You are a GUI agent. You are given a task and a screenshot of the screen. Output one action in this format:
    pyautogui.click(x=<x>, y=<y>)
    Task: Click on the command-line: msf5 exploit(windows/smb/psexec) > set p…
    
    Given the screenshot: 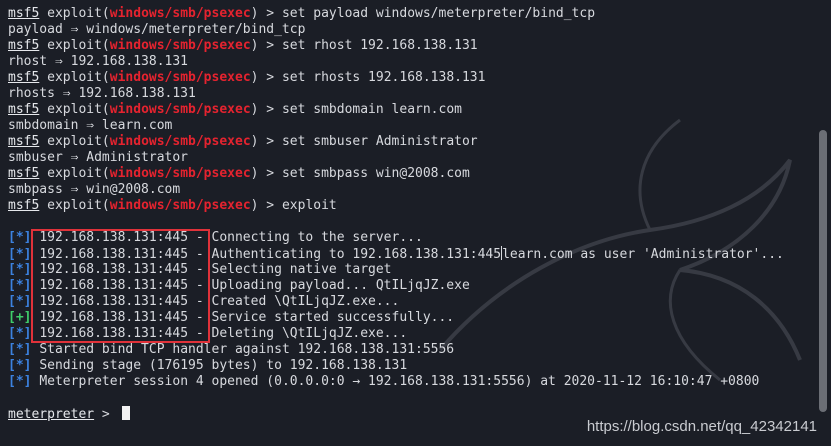 What is the action you would take?
    pyautogui.click(x=413, y=14)
    